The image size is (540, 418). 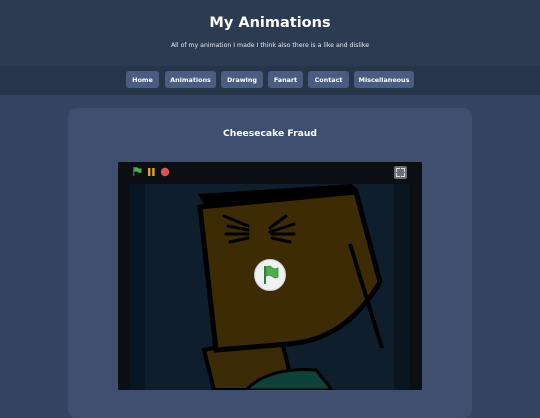 What do you see at coordinates (270, 133) in the screenshot?
I see `project-title: Cheesecake Fraud` at bounding box center [270, 133].